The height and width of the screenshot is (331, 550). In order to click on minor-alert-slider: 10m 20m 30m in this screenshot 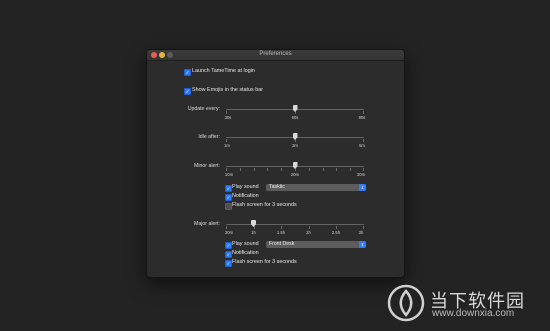, I will do `click(295, 170)`.